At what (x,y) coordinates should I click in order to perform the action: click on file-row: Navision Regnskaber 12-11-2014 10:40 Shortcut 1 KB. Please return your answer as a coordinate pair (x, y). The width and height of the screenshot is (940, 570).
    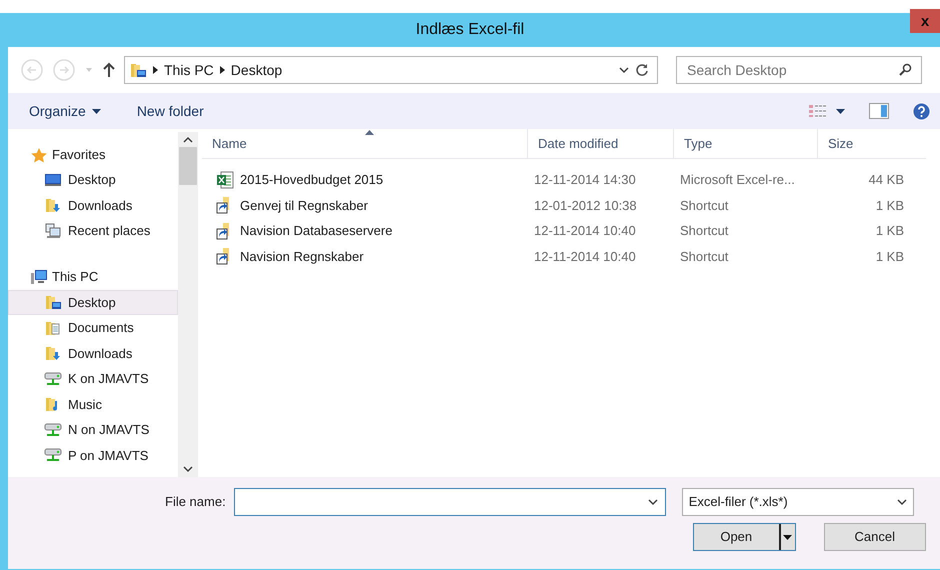
    Looking at the image, I should click on (571, 256).